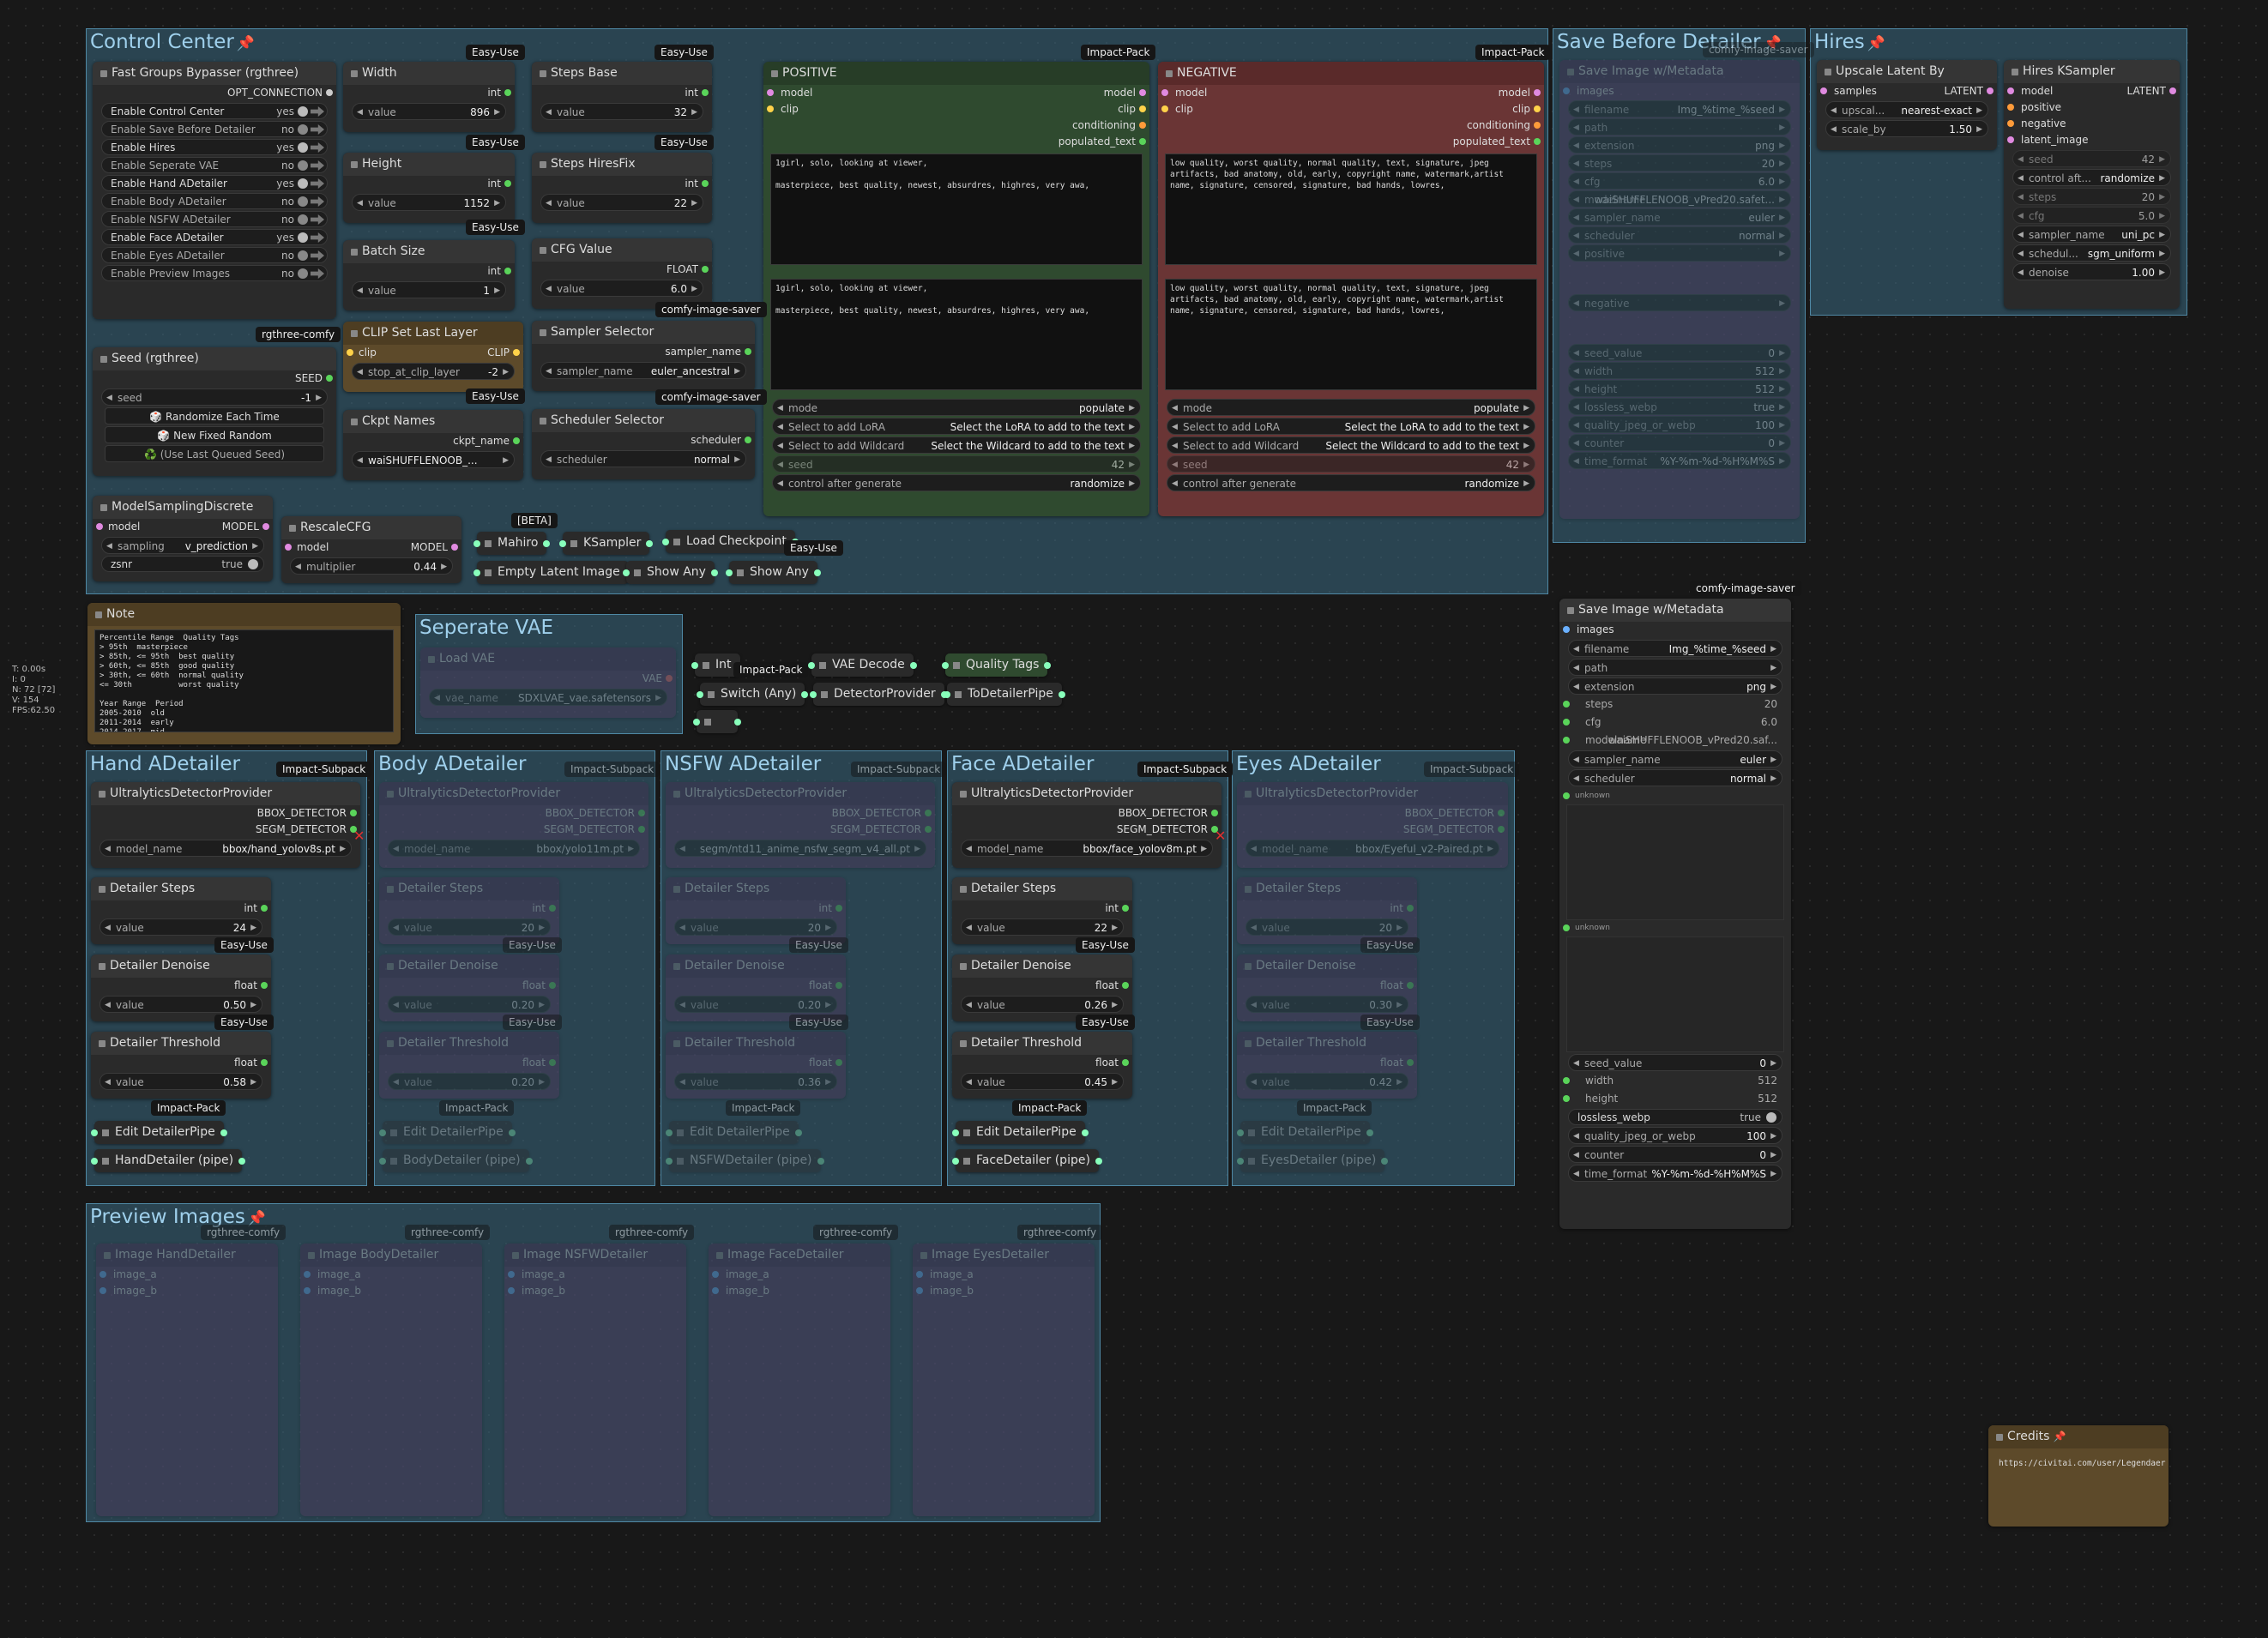 This screenshot has height=1638, width=2268. What do you see at coordinates (318, 112) in the screenshot?
I see `arrow-right-icon` at bounding box center [318, 112].